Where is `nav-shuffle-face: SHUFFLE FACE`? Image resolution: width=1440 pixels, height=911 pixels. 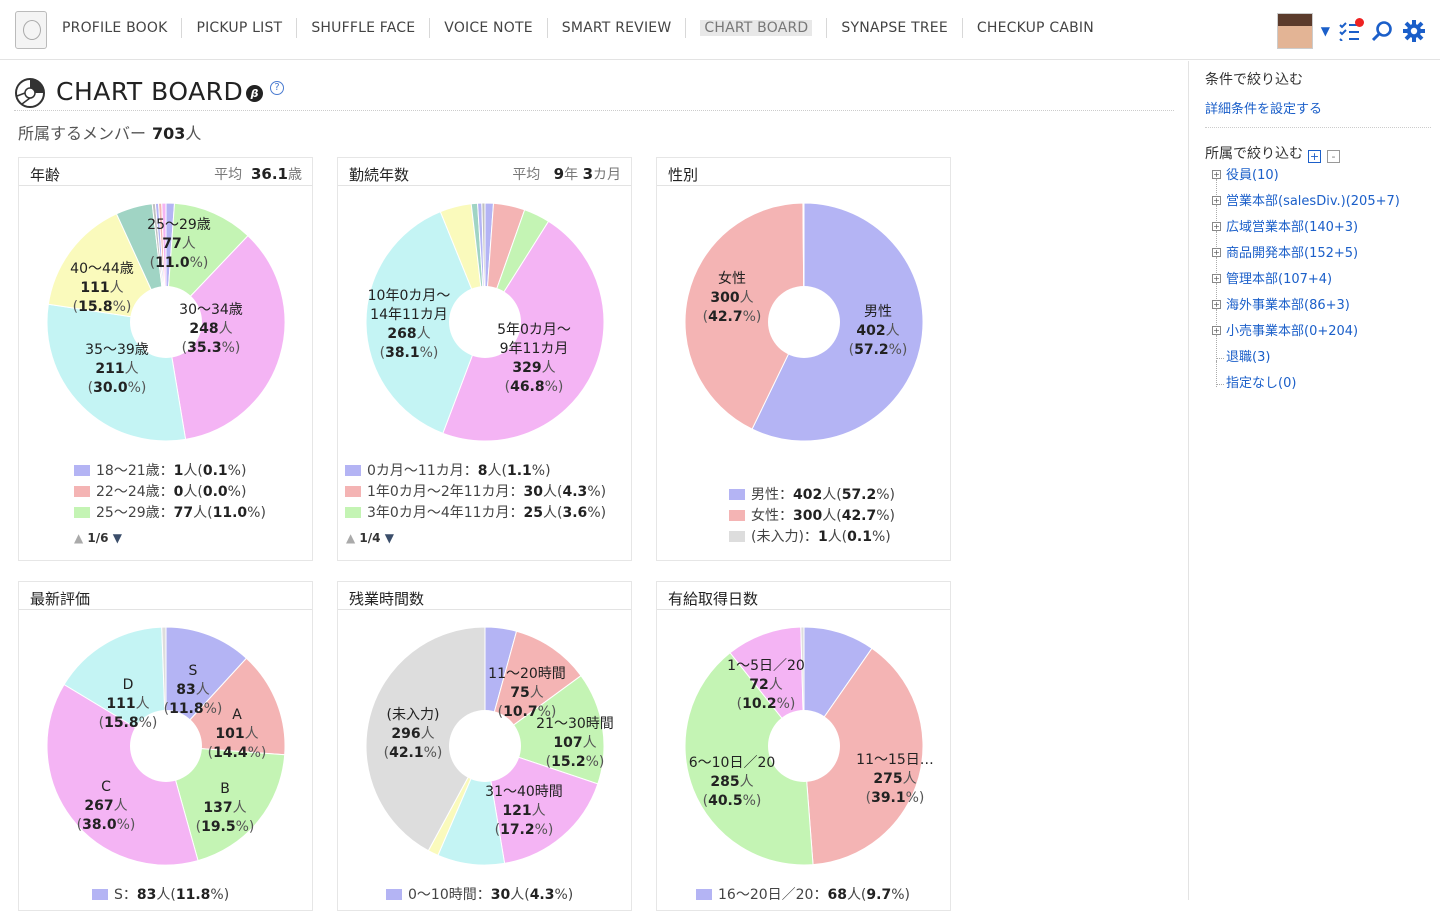 nav-shuffle-face: SHUFFLE FACE is located at coordinates (364, 28).